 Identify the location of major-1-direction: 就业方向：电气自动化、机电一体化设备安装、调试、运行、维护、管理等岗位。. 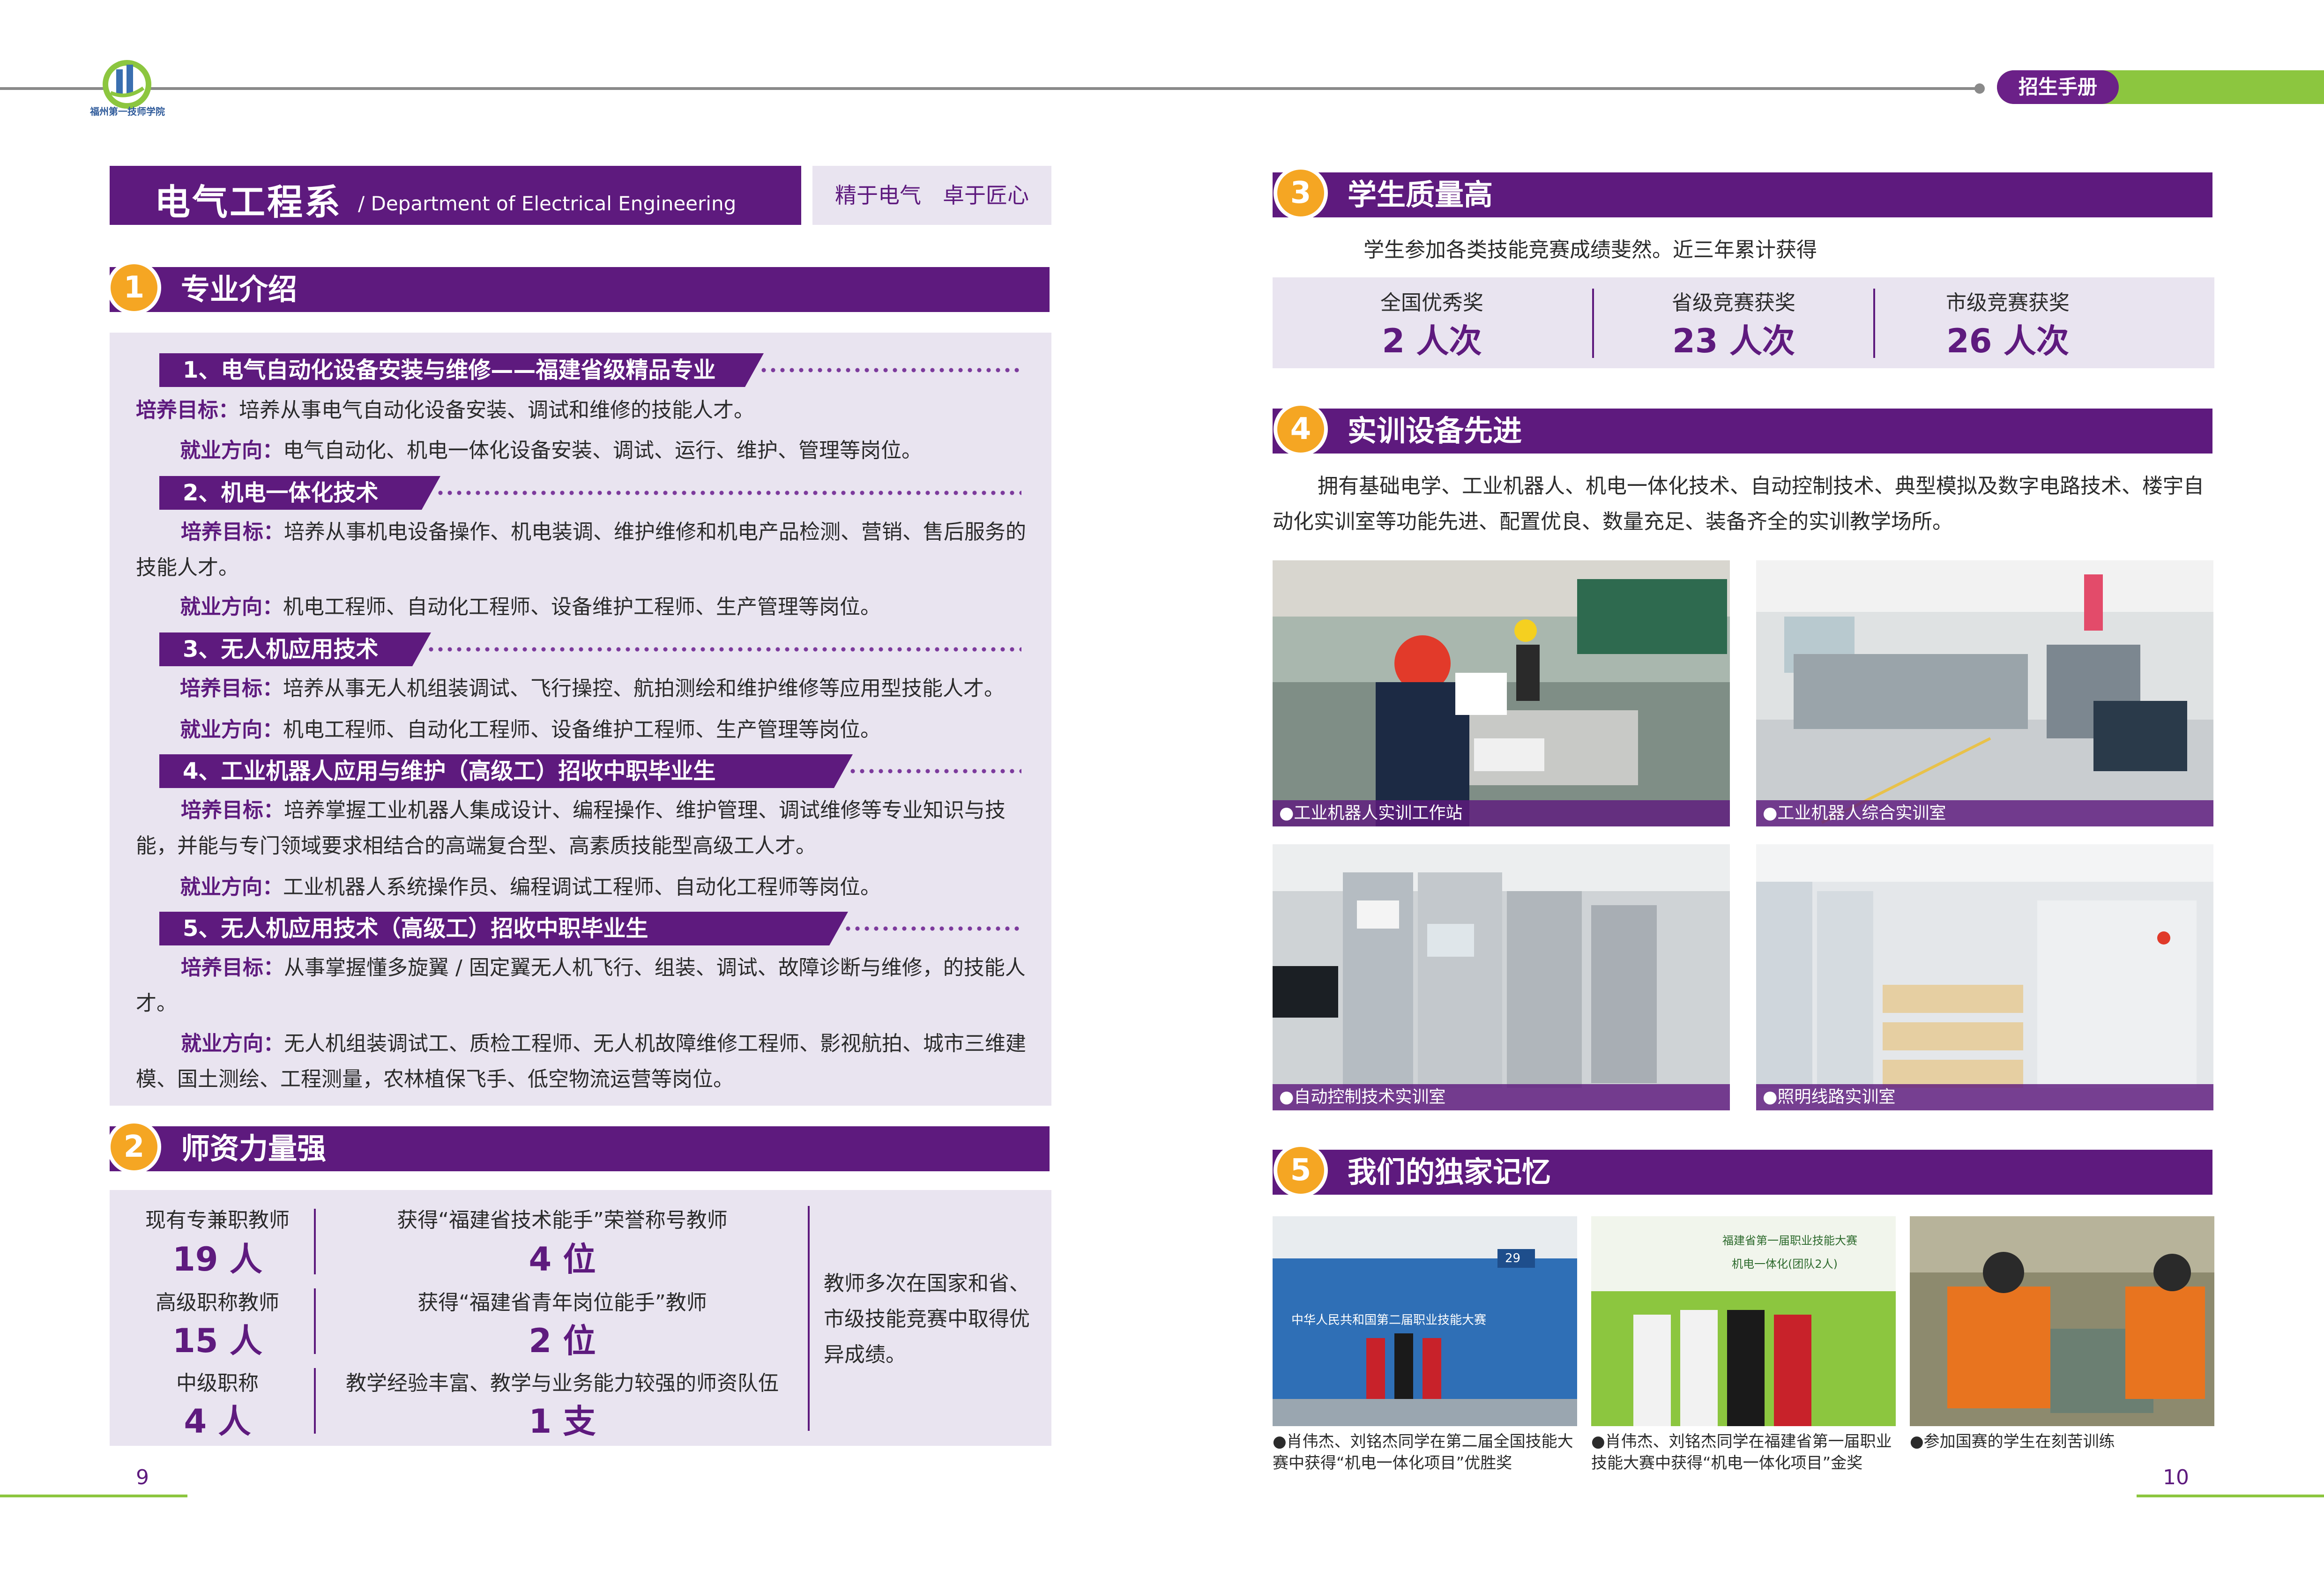
(551, 450).